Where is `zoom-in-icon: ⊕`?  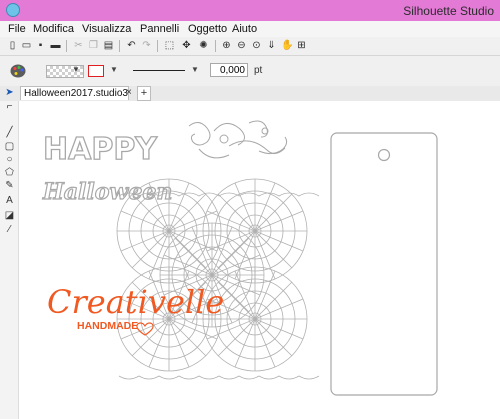
zoom-in-icon: ⊕ is located at coordinates (226, 45).